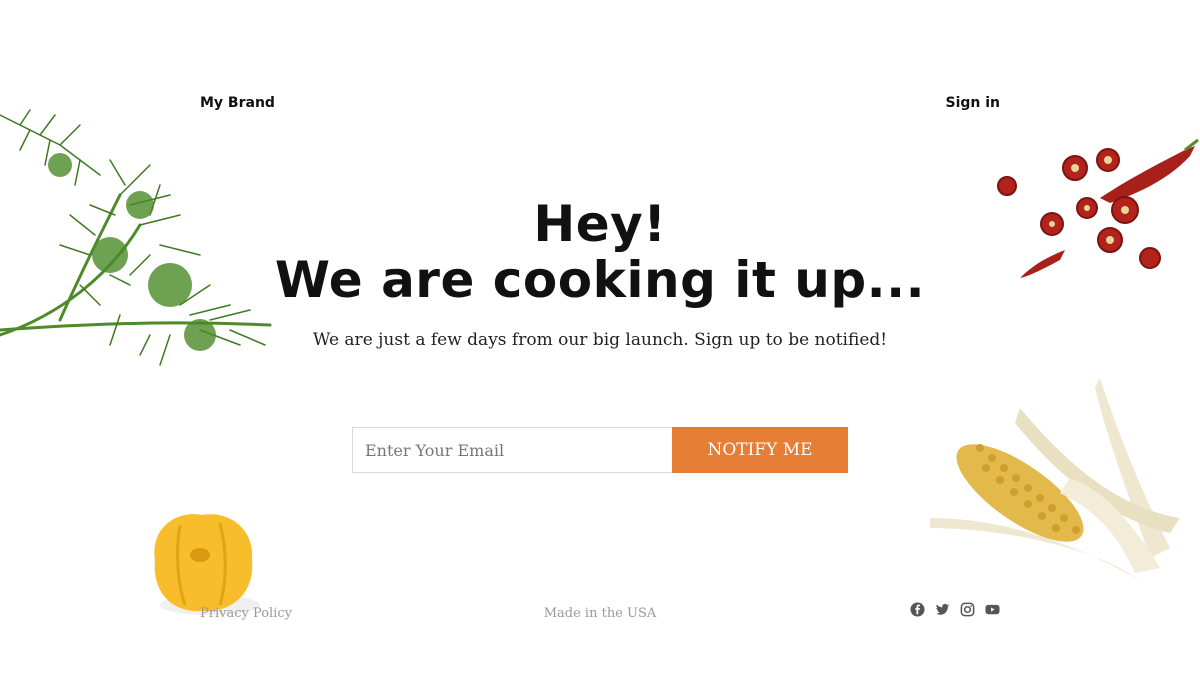  What do you see at coordinates (992, 609) in the screenshot?
I see `youtube-icon` at bounding box center [992, 609].